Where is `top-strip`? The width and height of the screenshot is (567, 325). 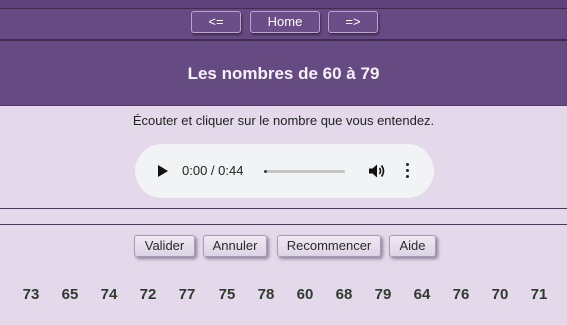 top-strip is located at coordinates (283, 4).